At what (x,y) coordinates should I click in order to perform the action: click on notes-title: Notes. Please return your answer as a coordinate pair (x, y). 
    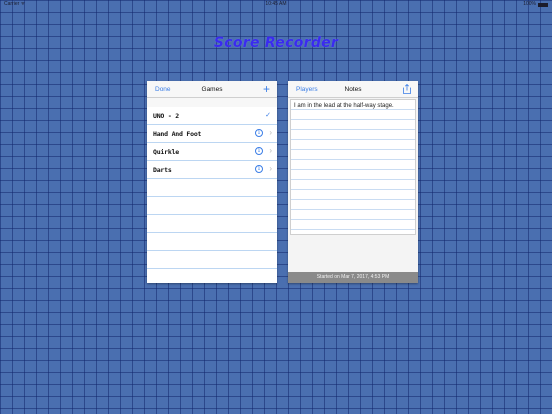
    Looking at the image, I should click on (353, 89).